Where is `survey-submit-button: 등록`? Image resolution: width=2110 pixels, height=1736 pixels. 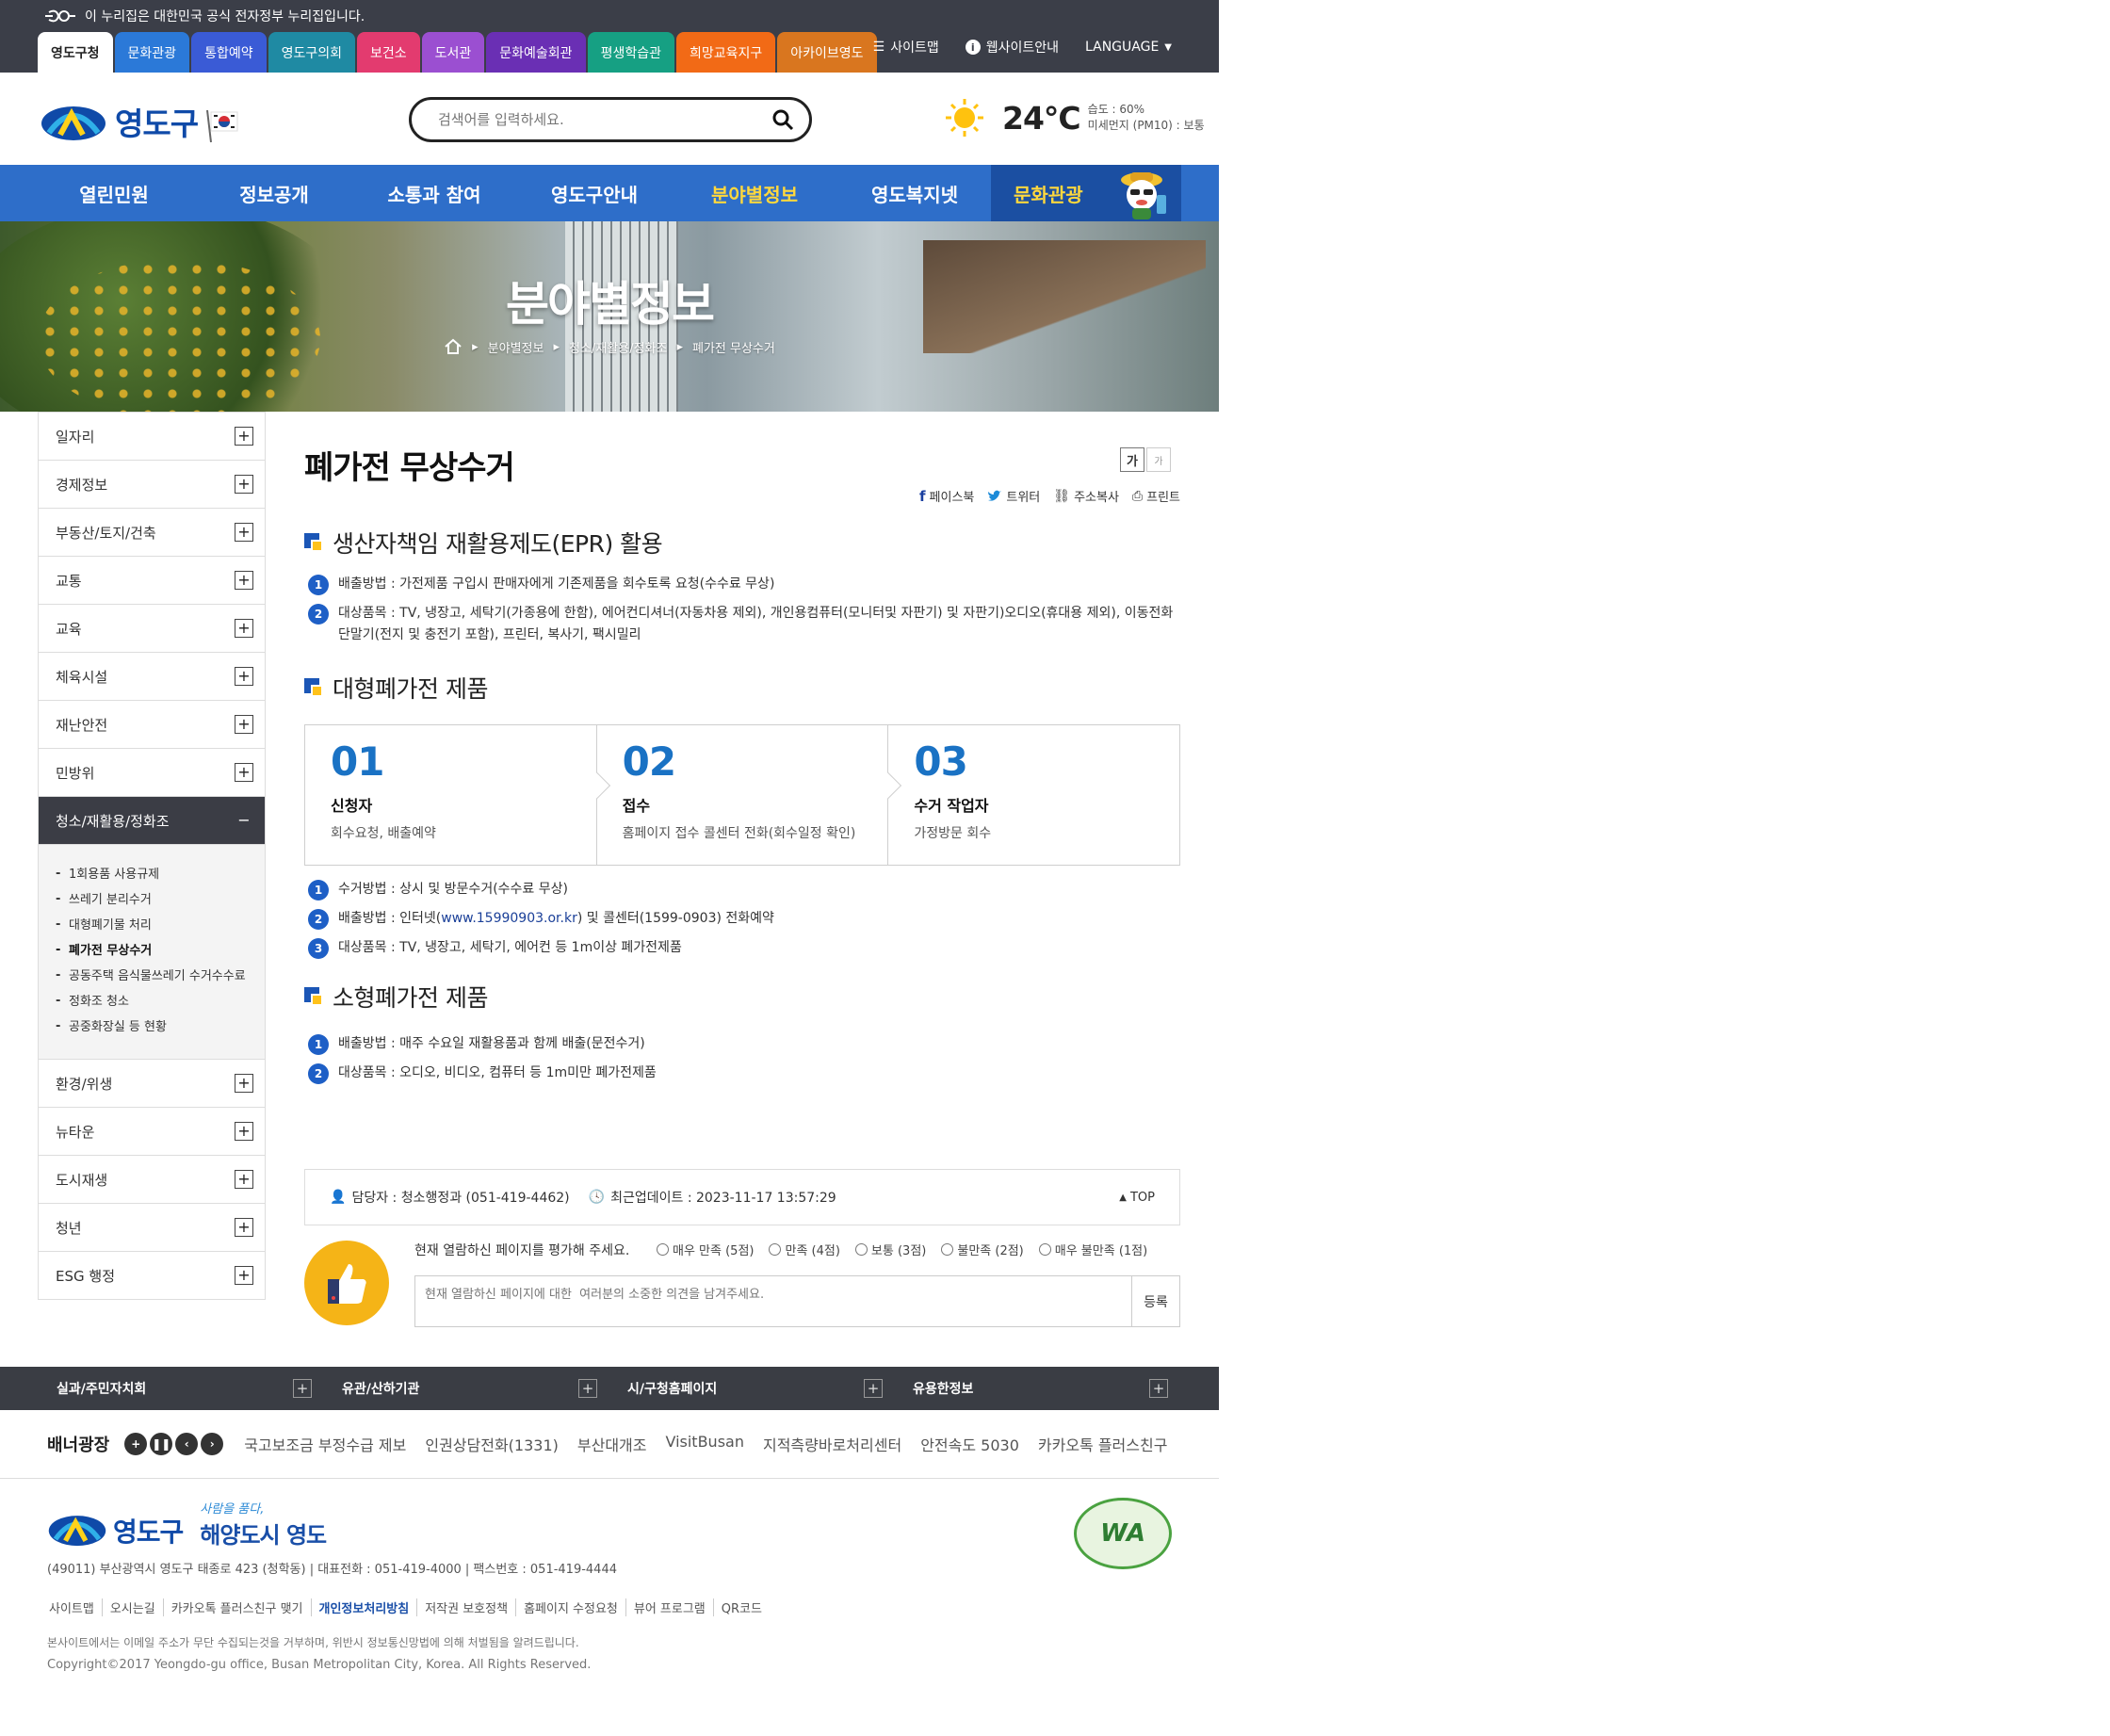
survey-submit-button: 등록 is located at coordinates (1156, 1301).